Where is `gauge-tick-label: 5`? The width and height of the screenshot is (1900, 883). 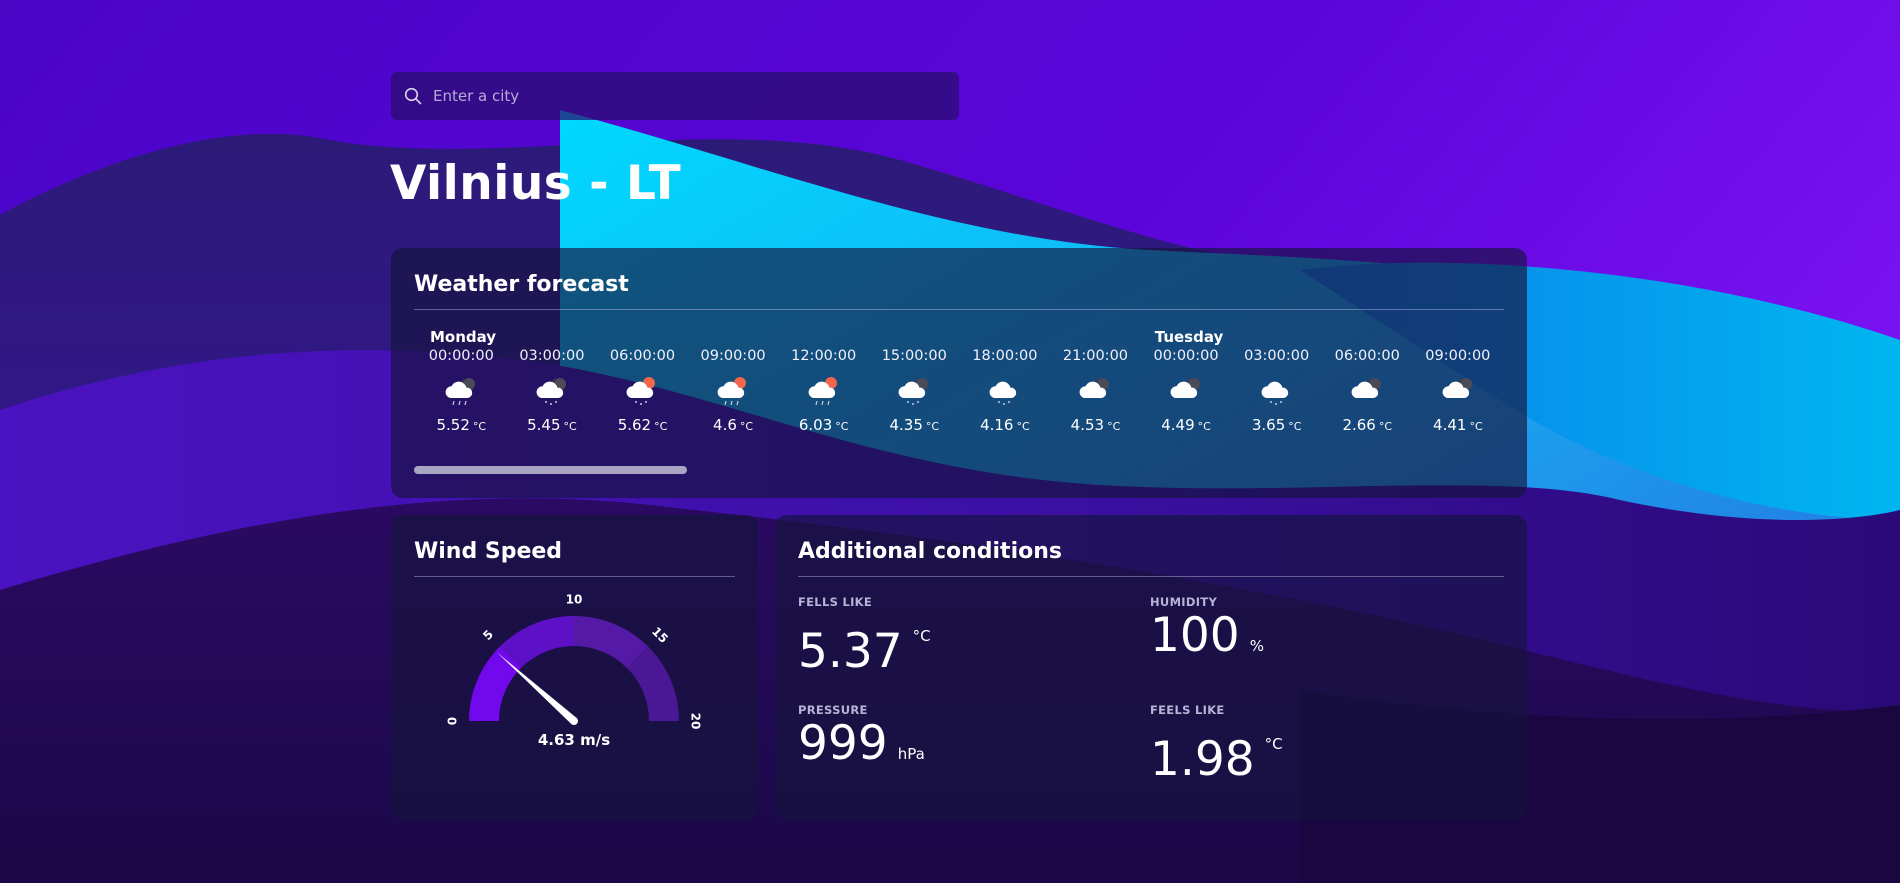 gauge-tick-label: 5 is located at coordinates (488, 635).